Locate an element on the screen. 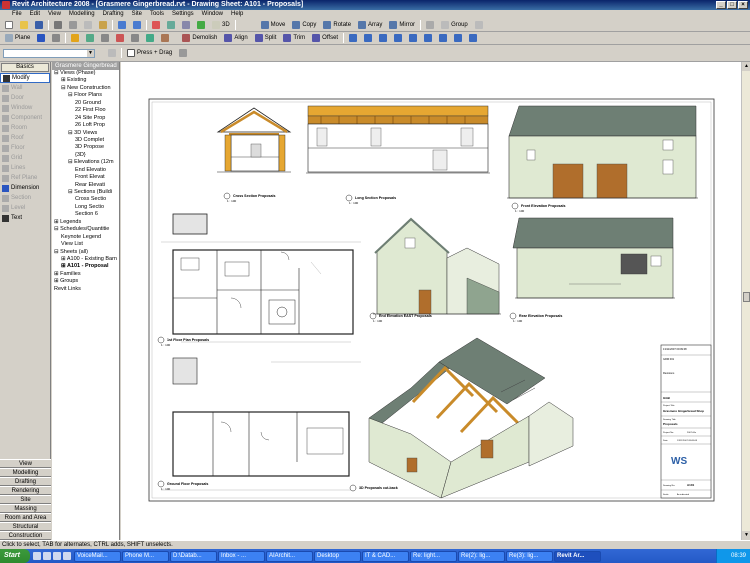 The image size is (750, 563). menu-modelling: Modelling is located at coordinates (82, 14).